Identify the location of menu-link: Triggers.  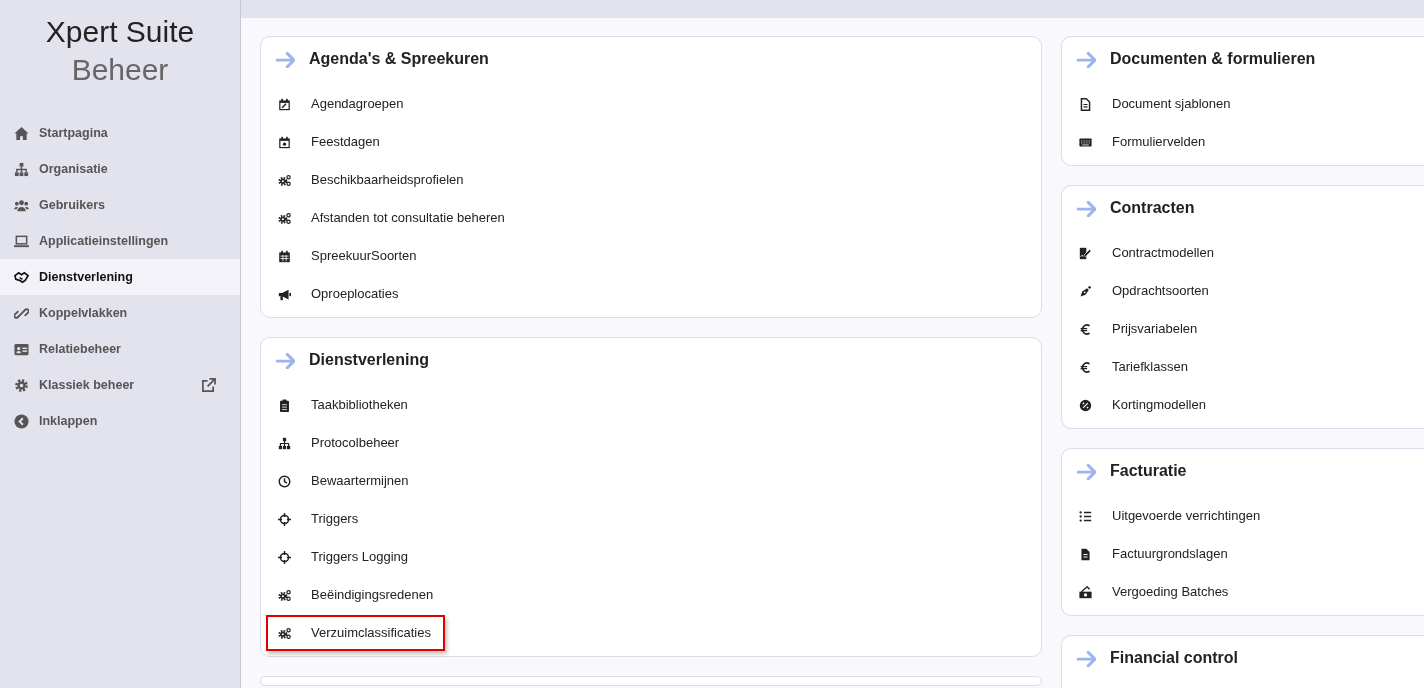
(316, 519).